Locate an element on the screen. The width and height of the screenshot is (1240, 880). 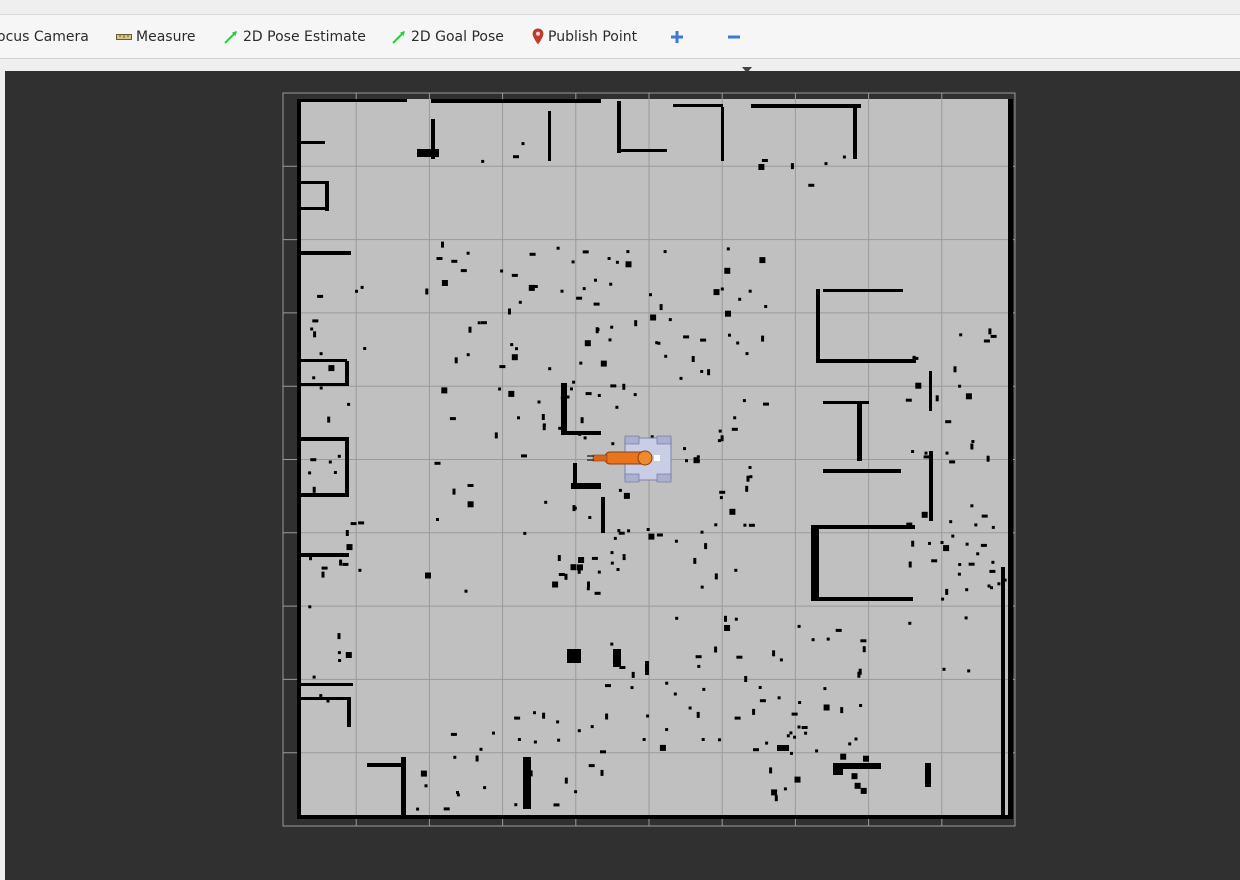
remove-tool-button is located at coordinates (736, 36).